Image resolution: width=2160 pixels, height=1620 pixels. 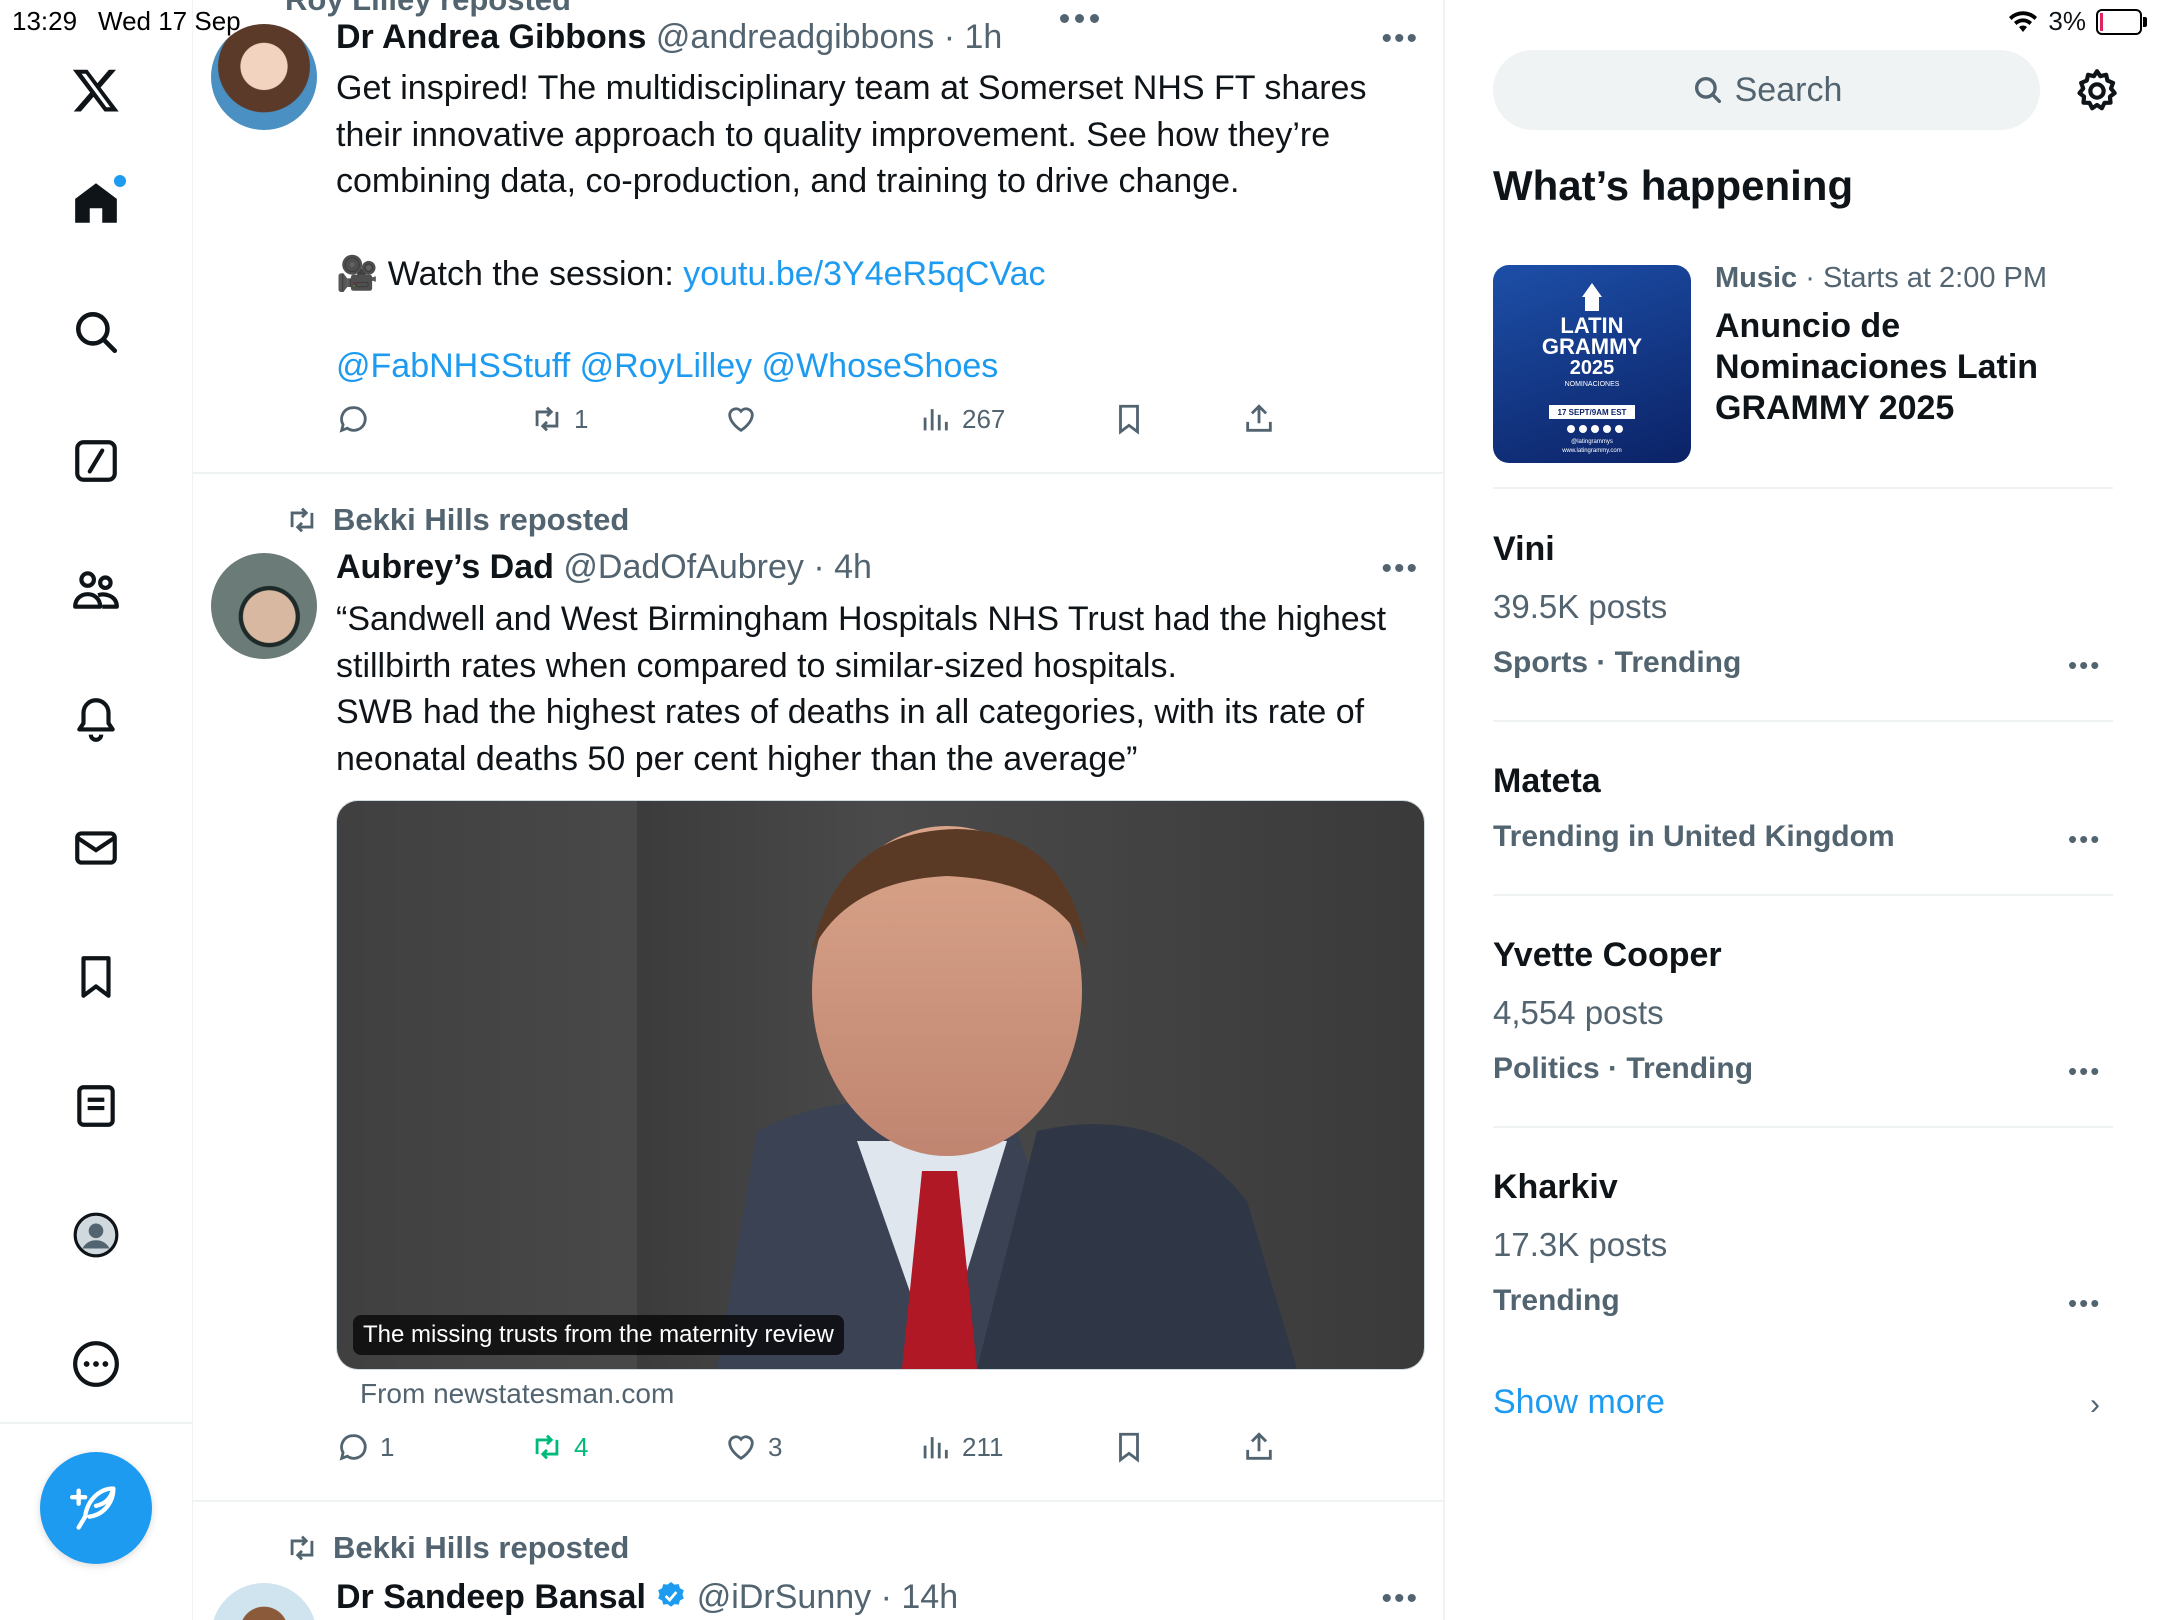 What do you see at coordinates (960, 1447) in the screenshot?
I see `views-button: 211` at bounding box center [960, 1447].